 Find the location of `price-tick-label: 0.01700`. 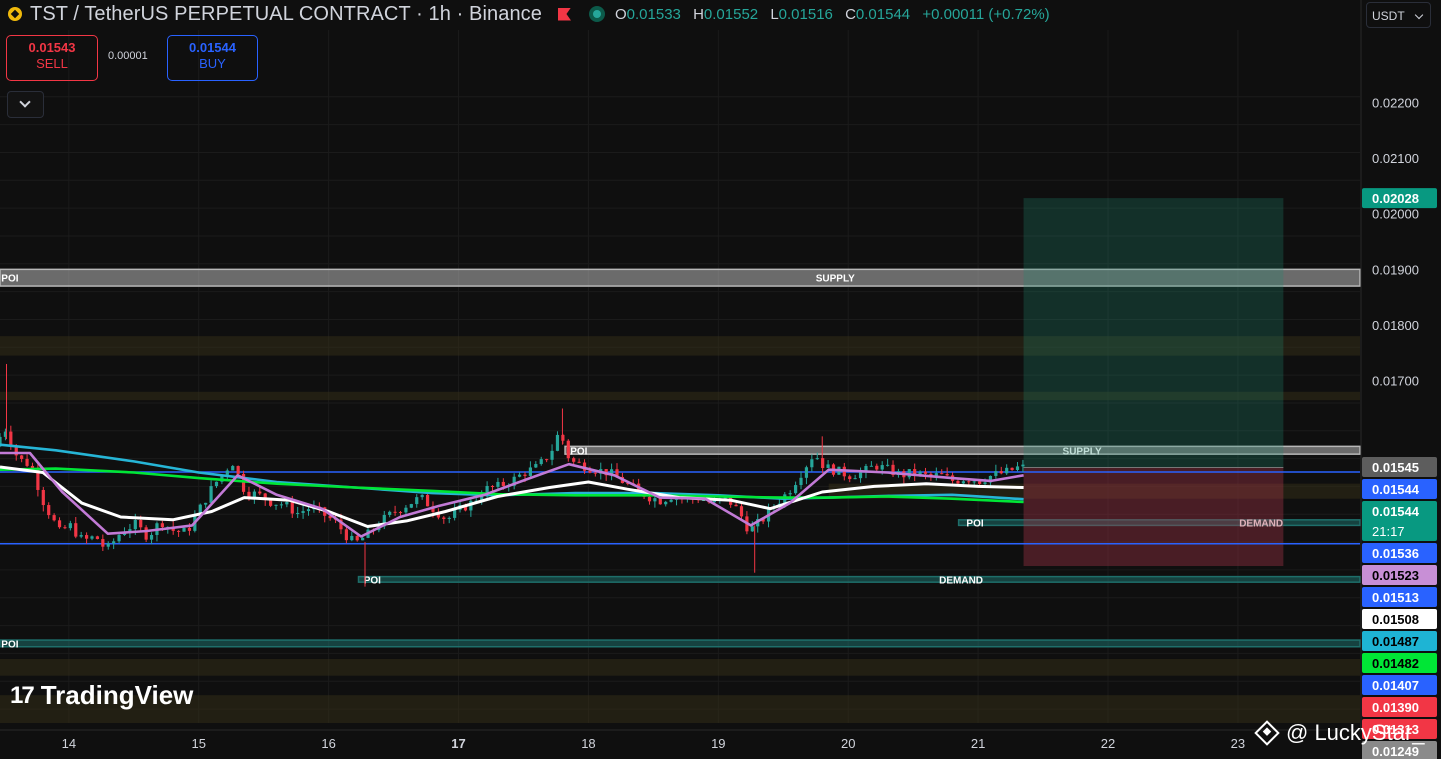

price-tick-label: 0.01700 is located at coordinates (1395, 381).